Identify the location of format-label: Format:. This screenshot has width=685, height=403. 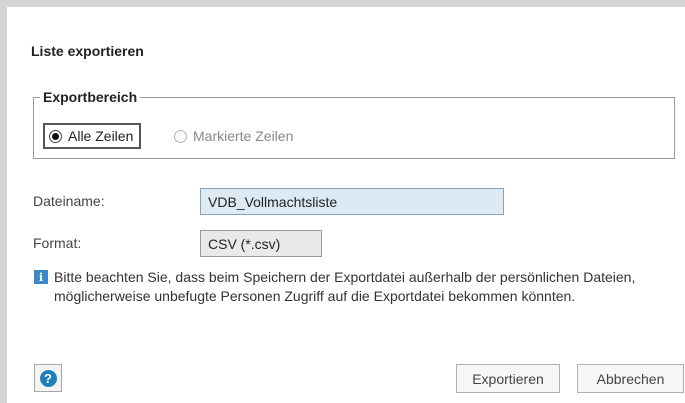
(57, 243).